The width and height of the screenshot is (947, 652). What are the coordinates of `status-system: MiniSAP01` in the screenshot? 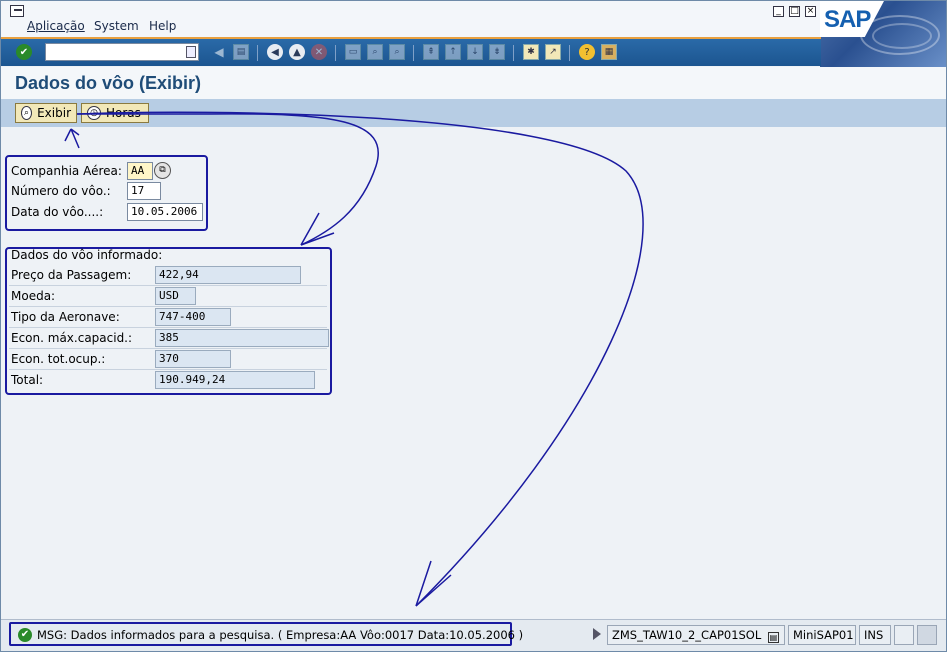 It's located at (822, 635).